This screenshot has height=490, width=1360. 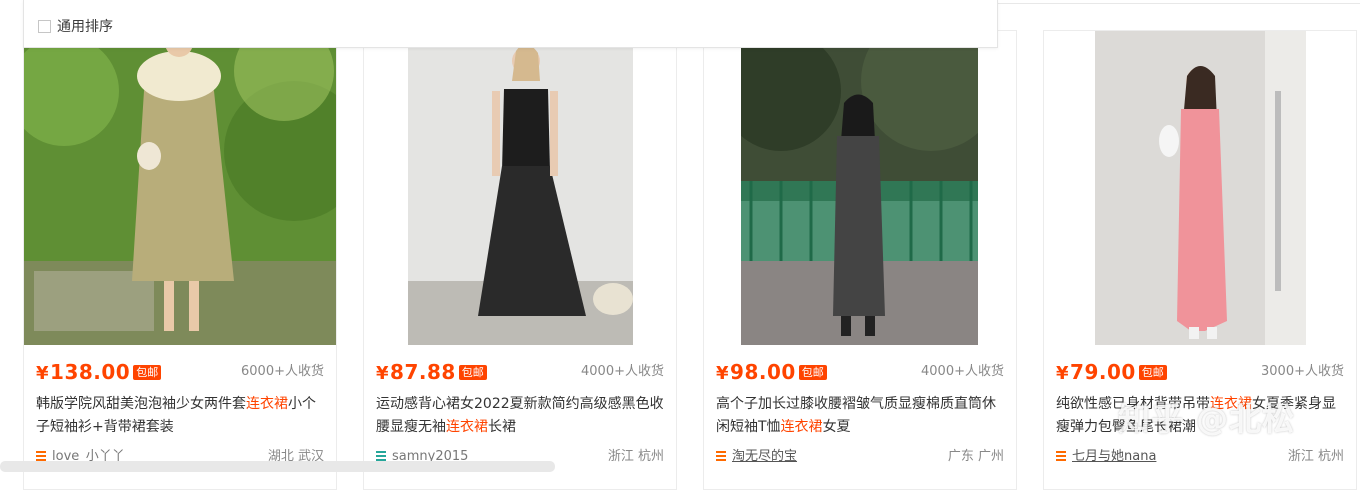 What do you see at coordinates (1302, 371) in the screenshot?
I see `deal-count: 3000+人收货` at bounding box center [1302, 371].